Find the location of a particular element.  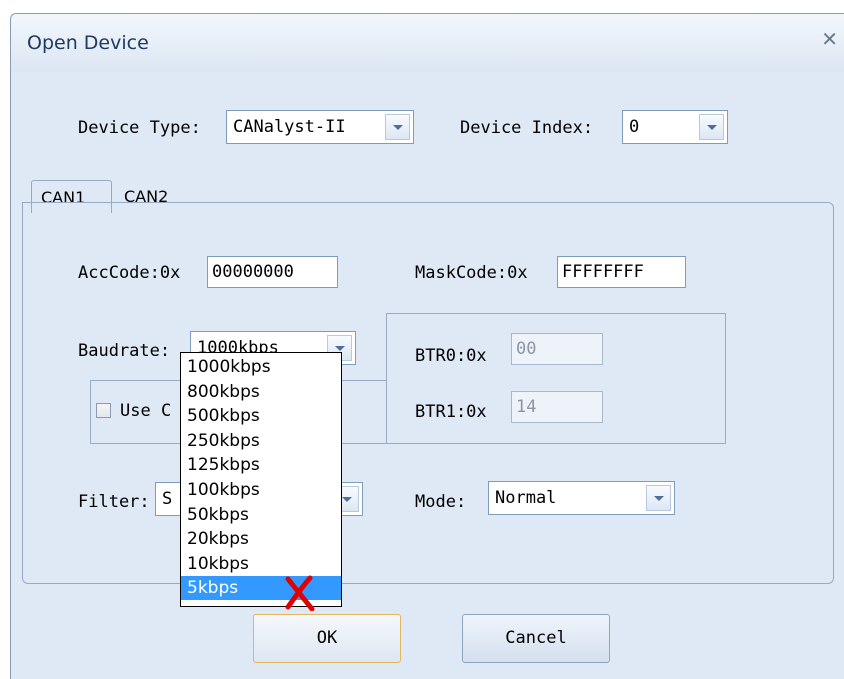

title-bar: Open Device ✕ is located at coordinates (427, 43).